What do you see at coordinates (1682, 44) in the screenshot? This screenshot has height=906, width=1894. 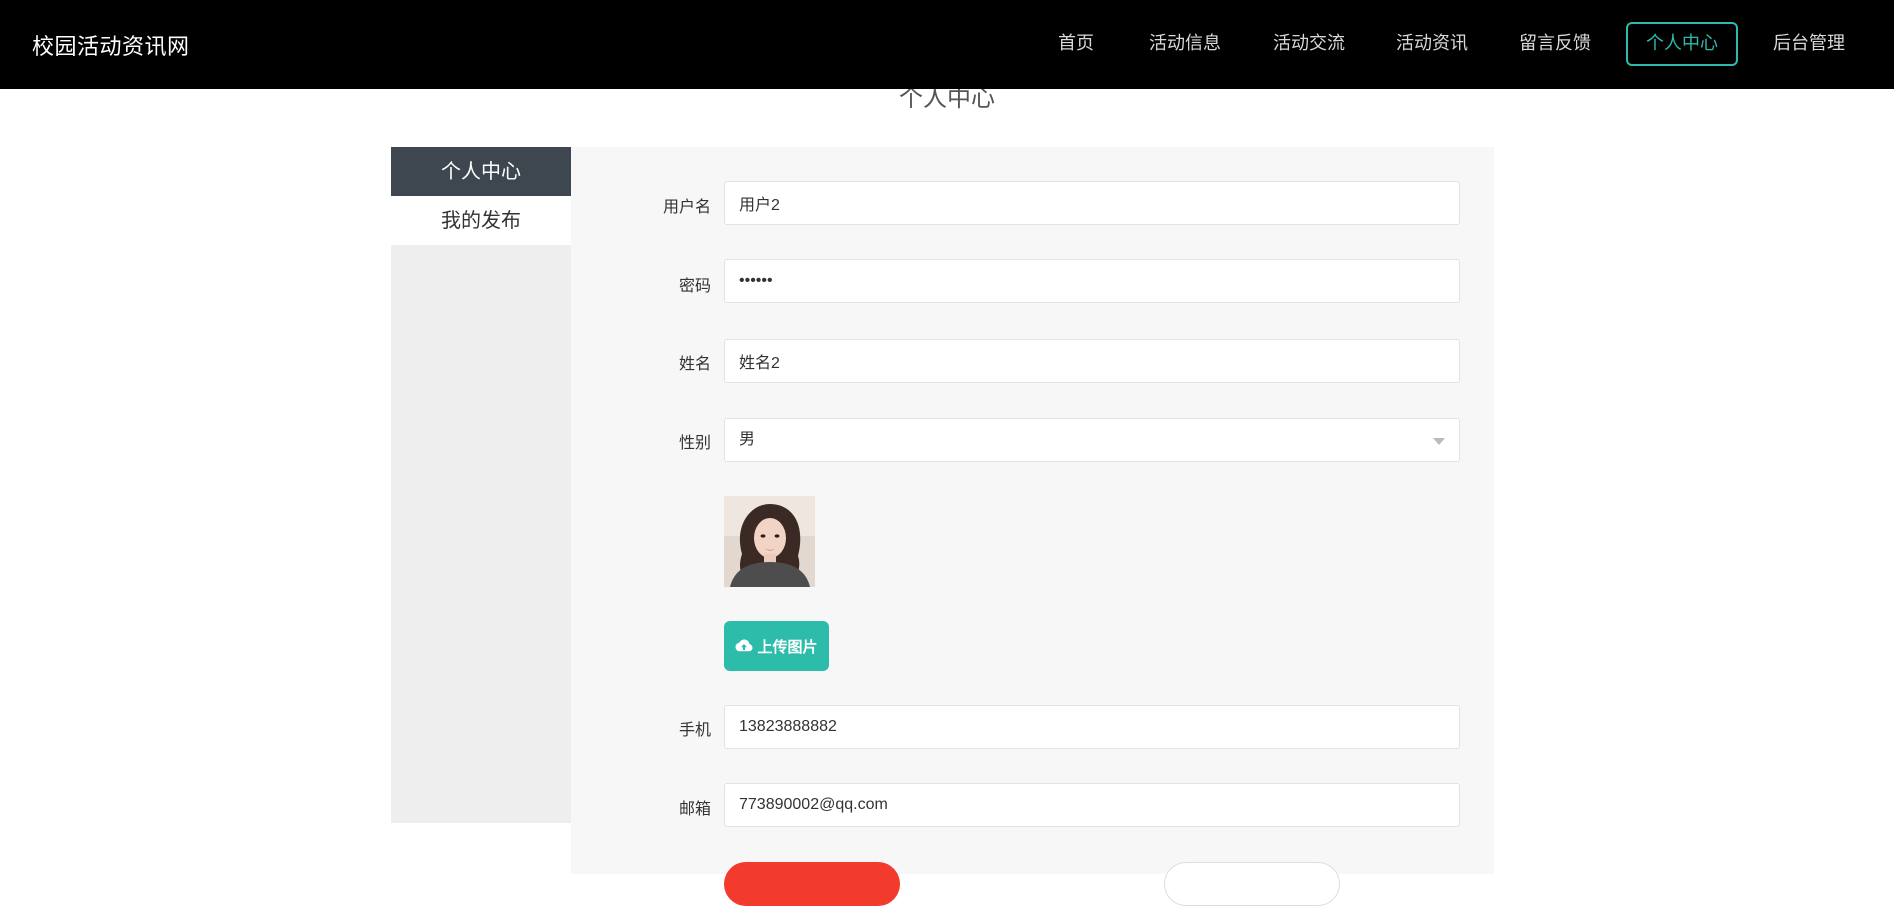 I see `nav-item-personal-center: 个人中心` at bounding box center [1682, 44].